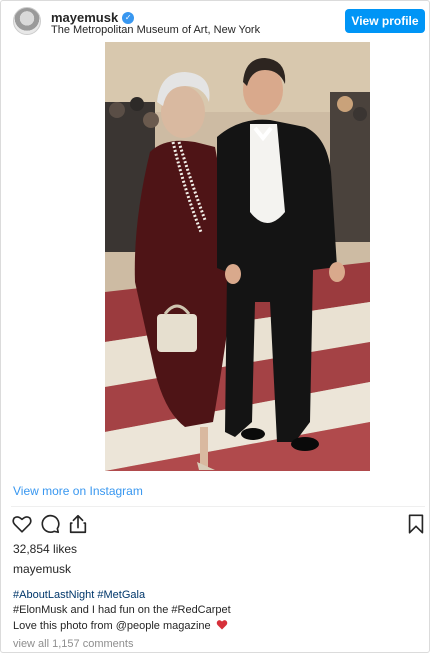 This screenshot has width=430, height=653. Describe the element at coordinates (22, 524) in the screenshot. I see `heart-icon` at that location.